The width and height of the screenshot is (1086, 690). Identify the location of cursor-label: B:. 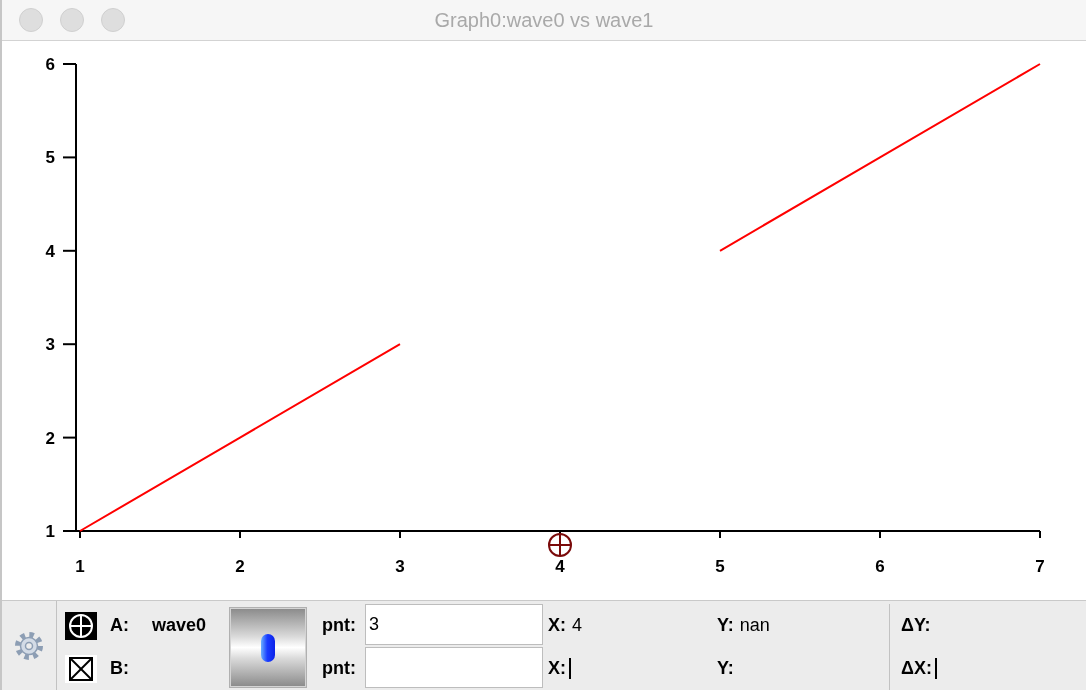
(119, 668).